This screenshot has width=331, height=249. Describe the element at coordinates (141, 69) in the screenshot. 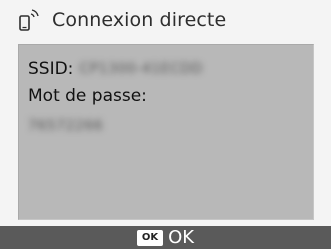

I see `ssid-value: CP1300-41ECDD` at that location.